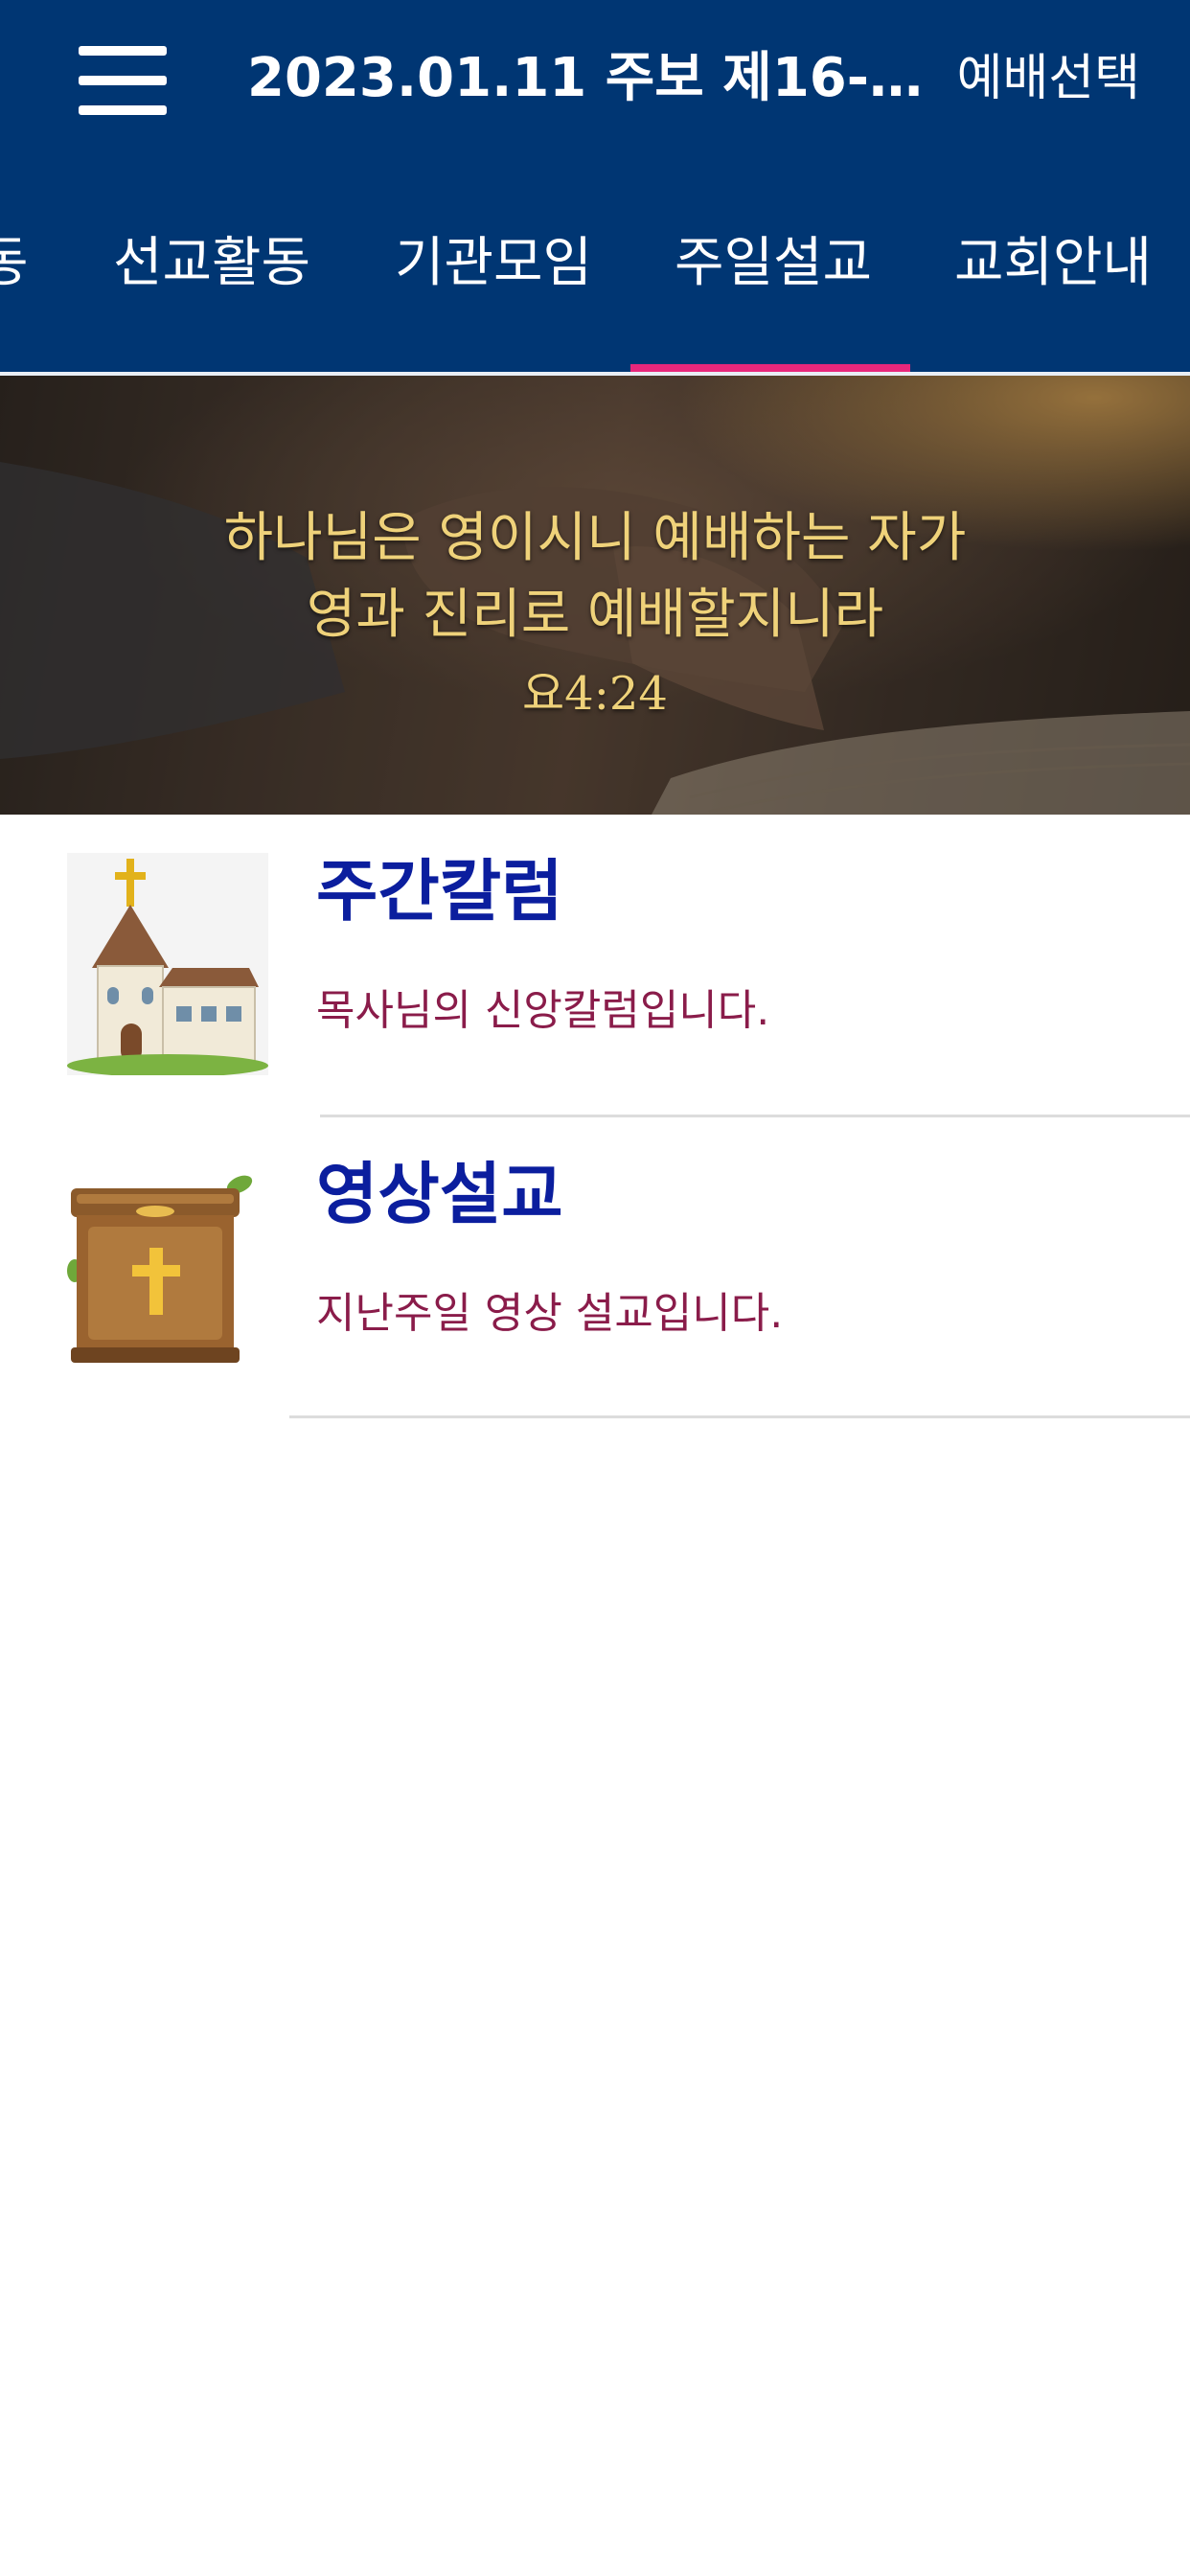 This screenshot has height=2576, width=1190. Describe the element at coordinates (1048, 78) in the screenshot. I see `service-select-button: 예배선택` at that location.